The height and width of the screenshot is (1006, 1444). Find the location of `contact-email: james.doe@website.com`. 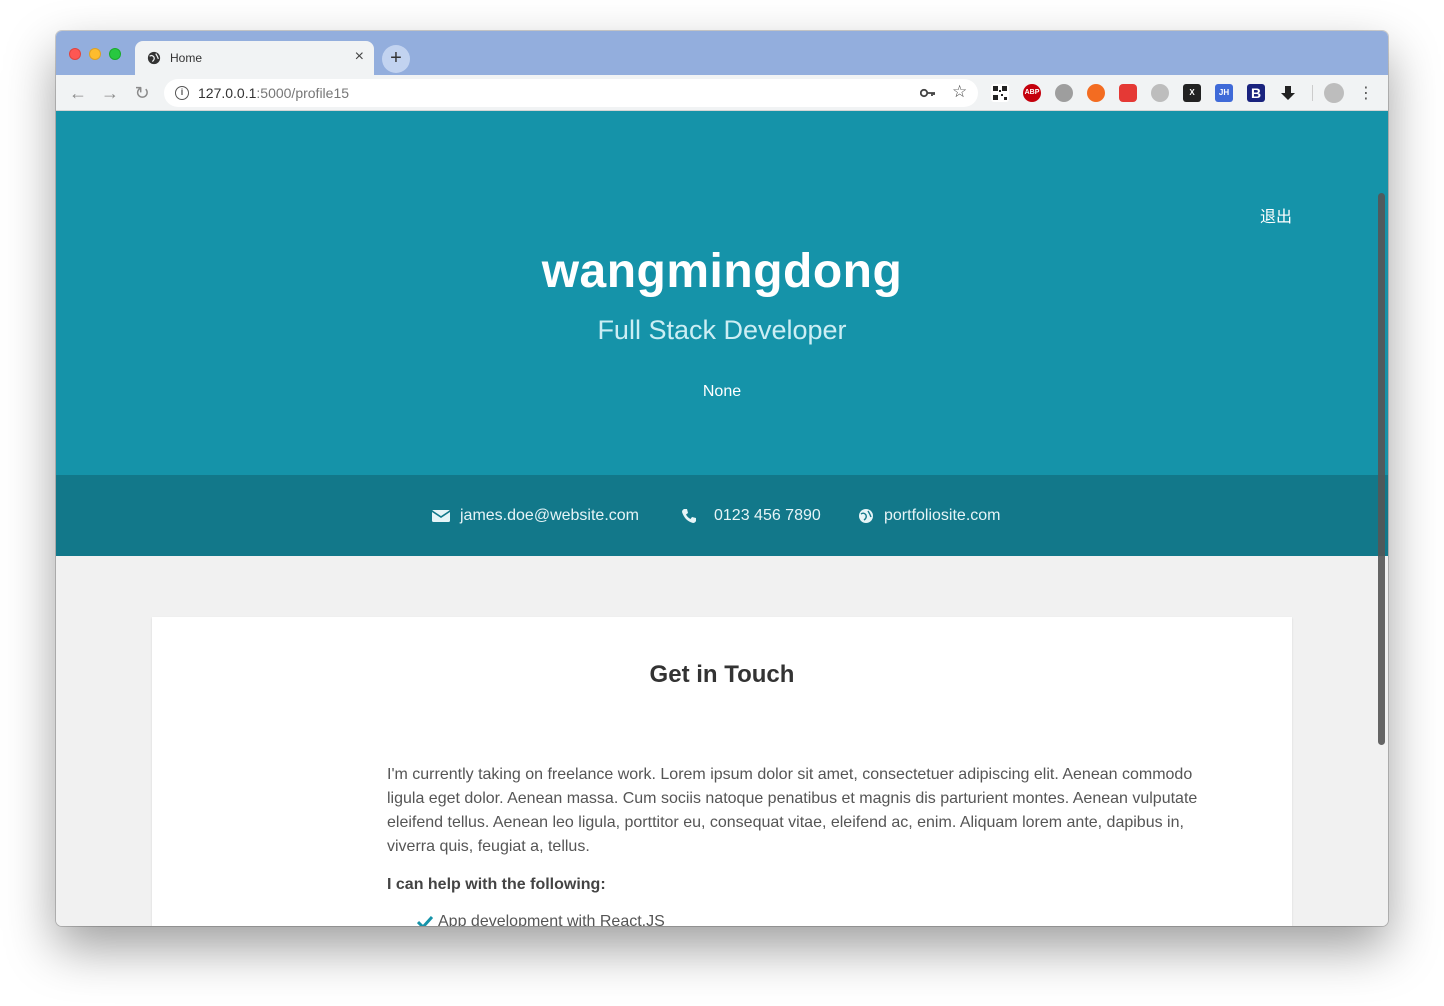

contact-email: james.doe@website.com is located at coordinates (535, 516).